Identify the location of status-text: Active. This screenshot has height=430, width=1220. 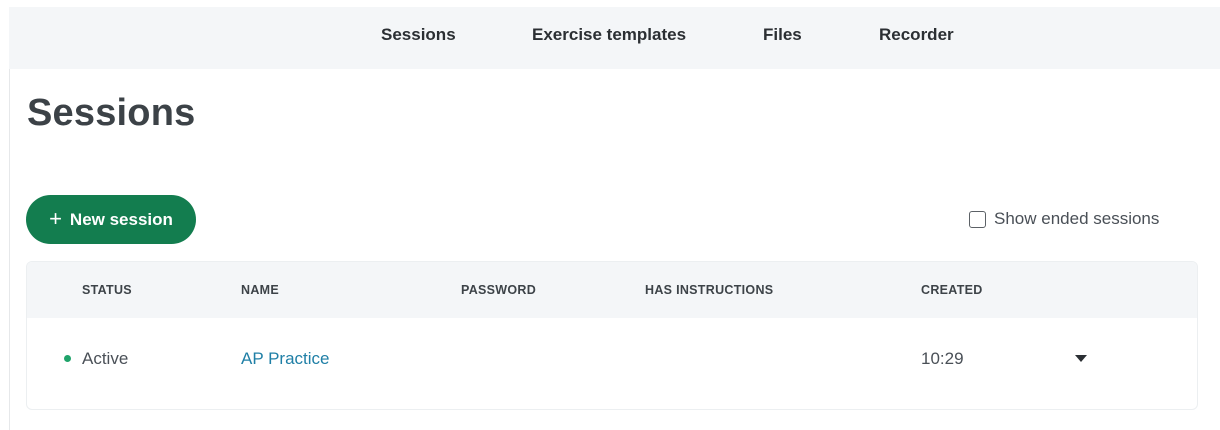
(105, 358).